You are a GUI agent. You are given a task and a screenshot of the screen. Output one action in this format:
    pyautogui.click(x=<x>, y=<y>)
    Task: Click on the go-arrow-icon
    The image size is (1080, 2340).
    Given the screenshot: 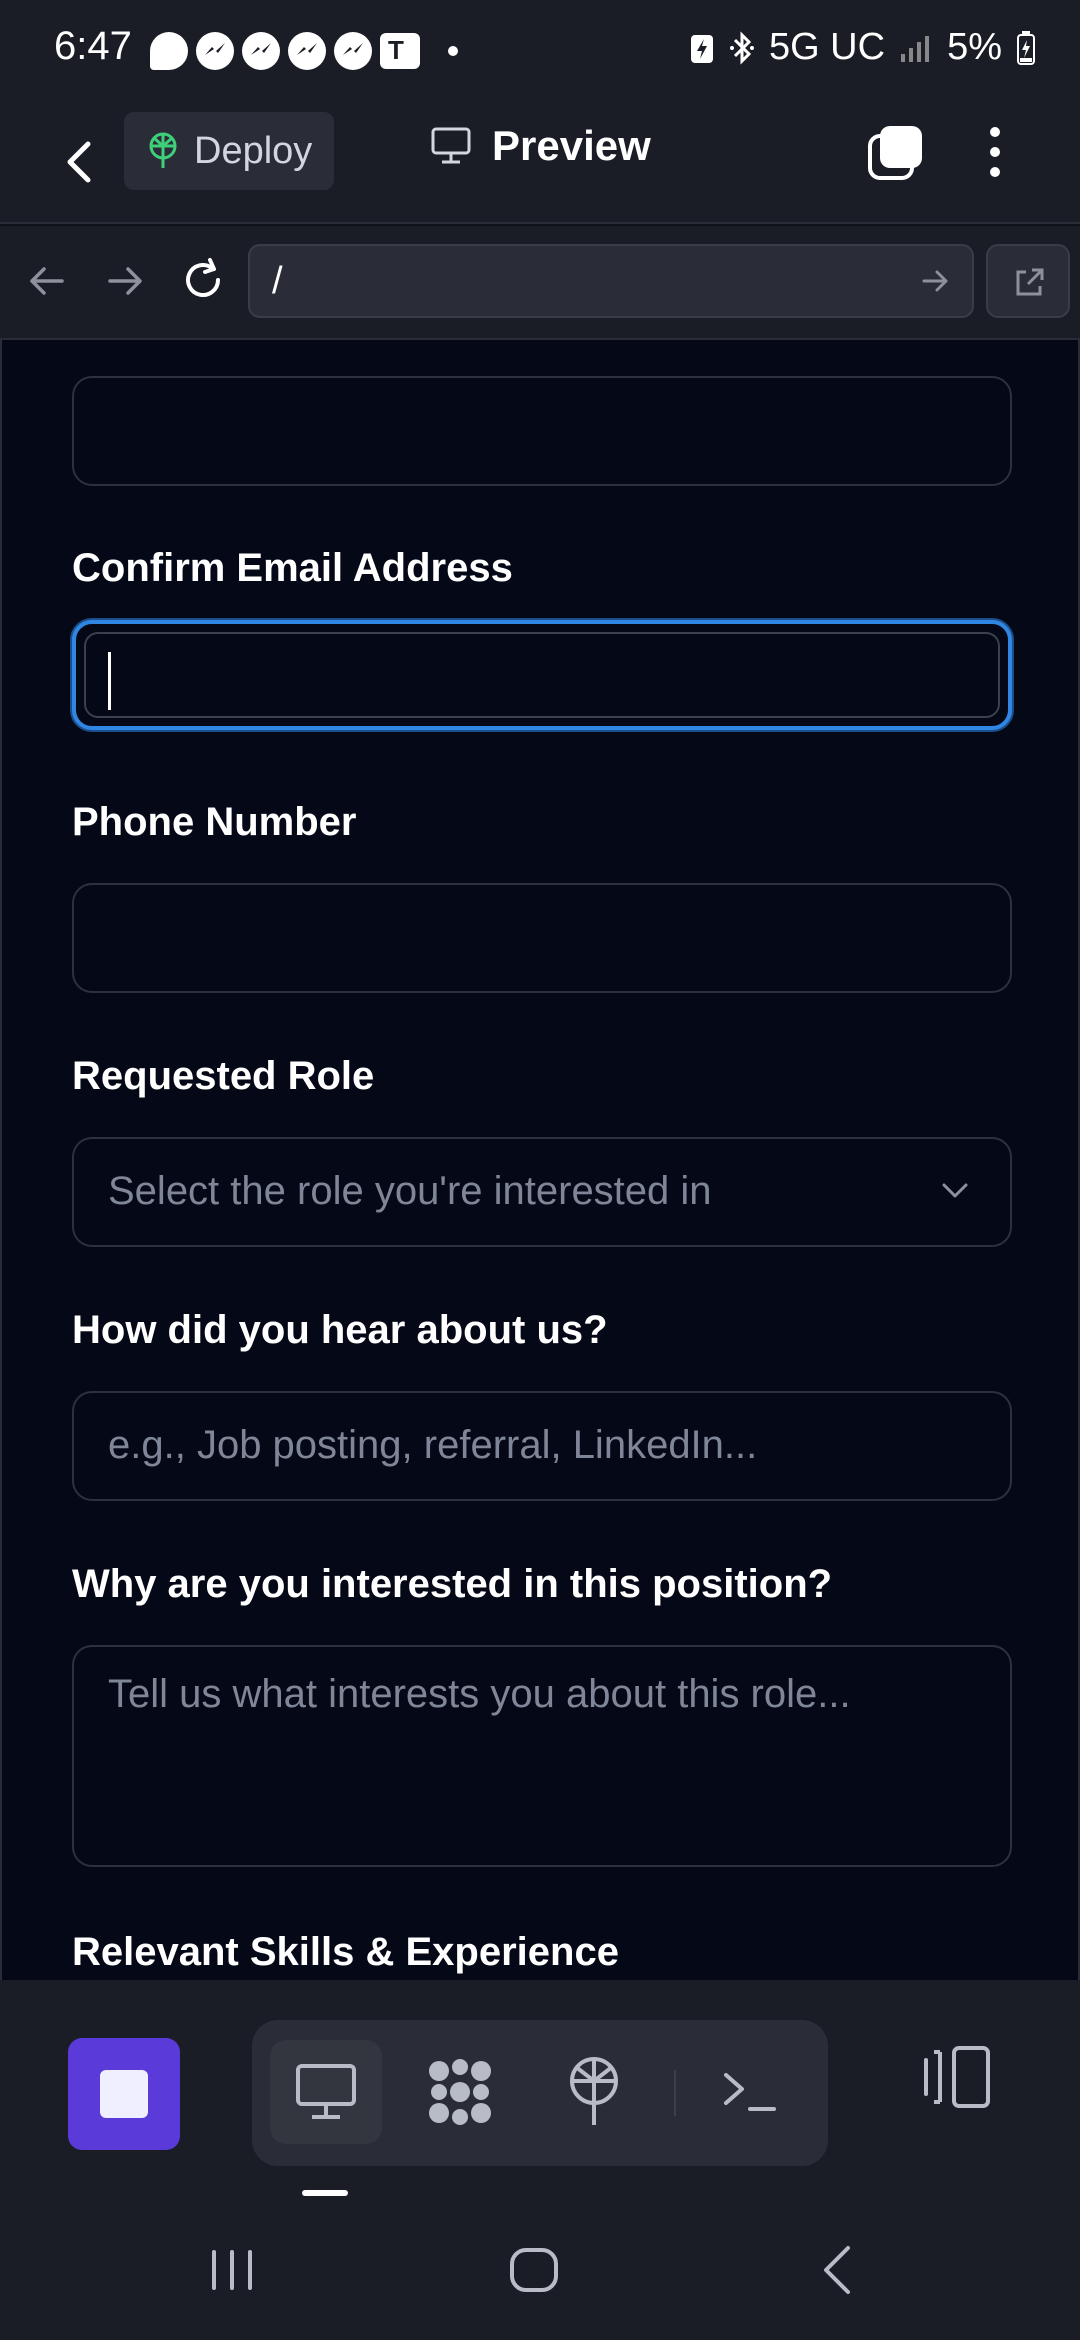 What is the action you would take?
    pyautogui.click(x=935, y=281)
    